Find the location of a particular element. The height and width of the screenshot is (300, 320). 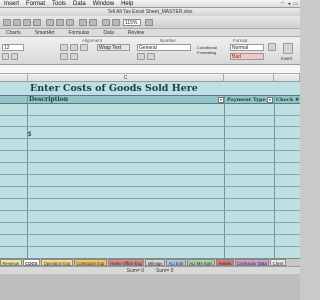

cell-currency-value: $ is located at coordinates (29, 135).